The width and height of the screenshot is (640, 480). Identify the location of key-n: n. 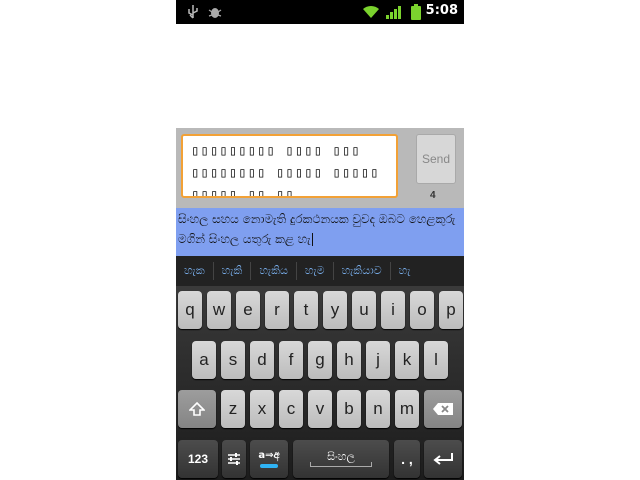
(378, 409).